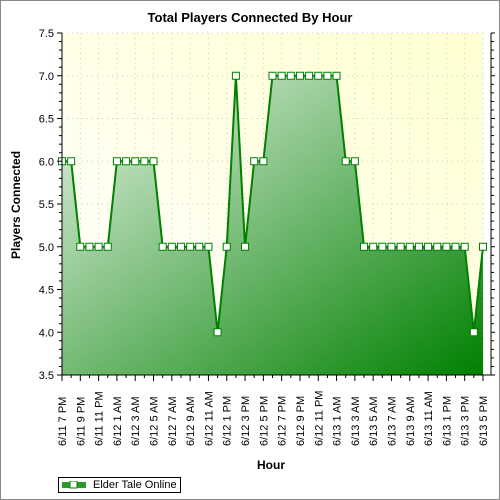 This screenshot has width=500, height=500. Describe the element at coordinates (173, 421) in the screenshot. I see `x-tick-label: 6/12 7 AM` at that location.